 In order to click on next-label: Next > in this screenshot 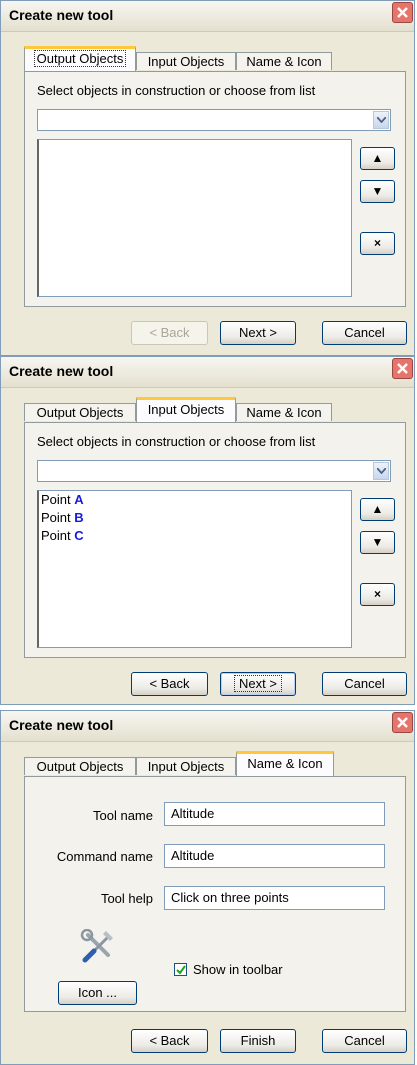, I will do `click(258, 683)`.